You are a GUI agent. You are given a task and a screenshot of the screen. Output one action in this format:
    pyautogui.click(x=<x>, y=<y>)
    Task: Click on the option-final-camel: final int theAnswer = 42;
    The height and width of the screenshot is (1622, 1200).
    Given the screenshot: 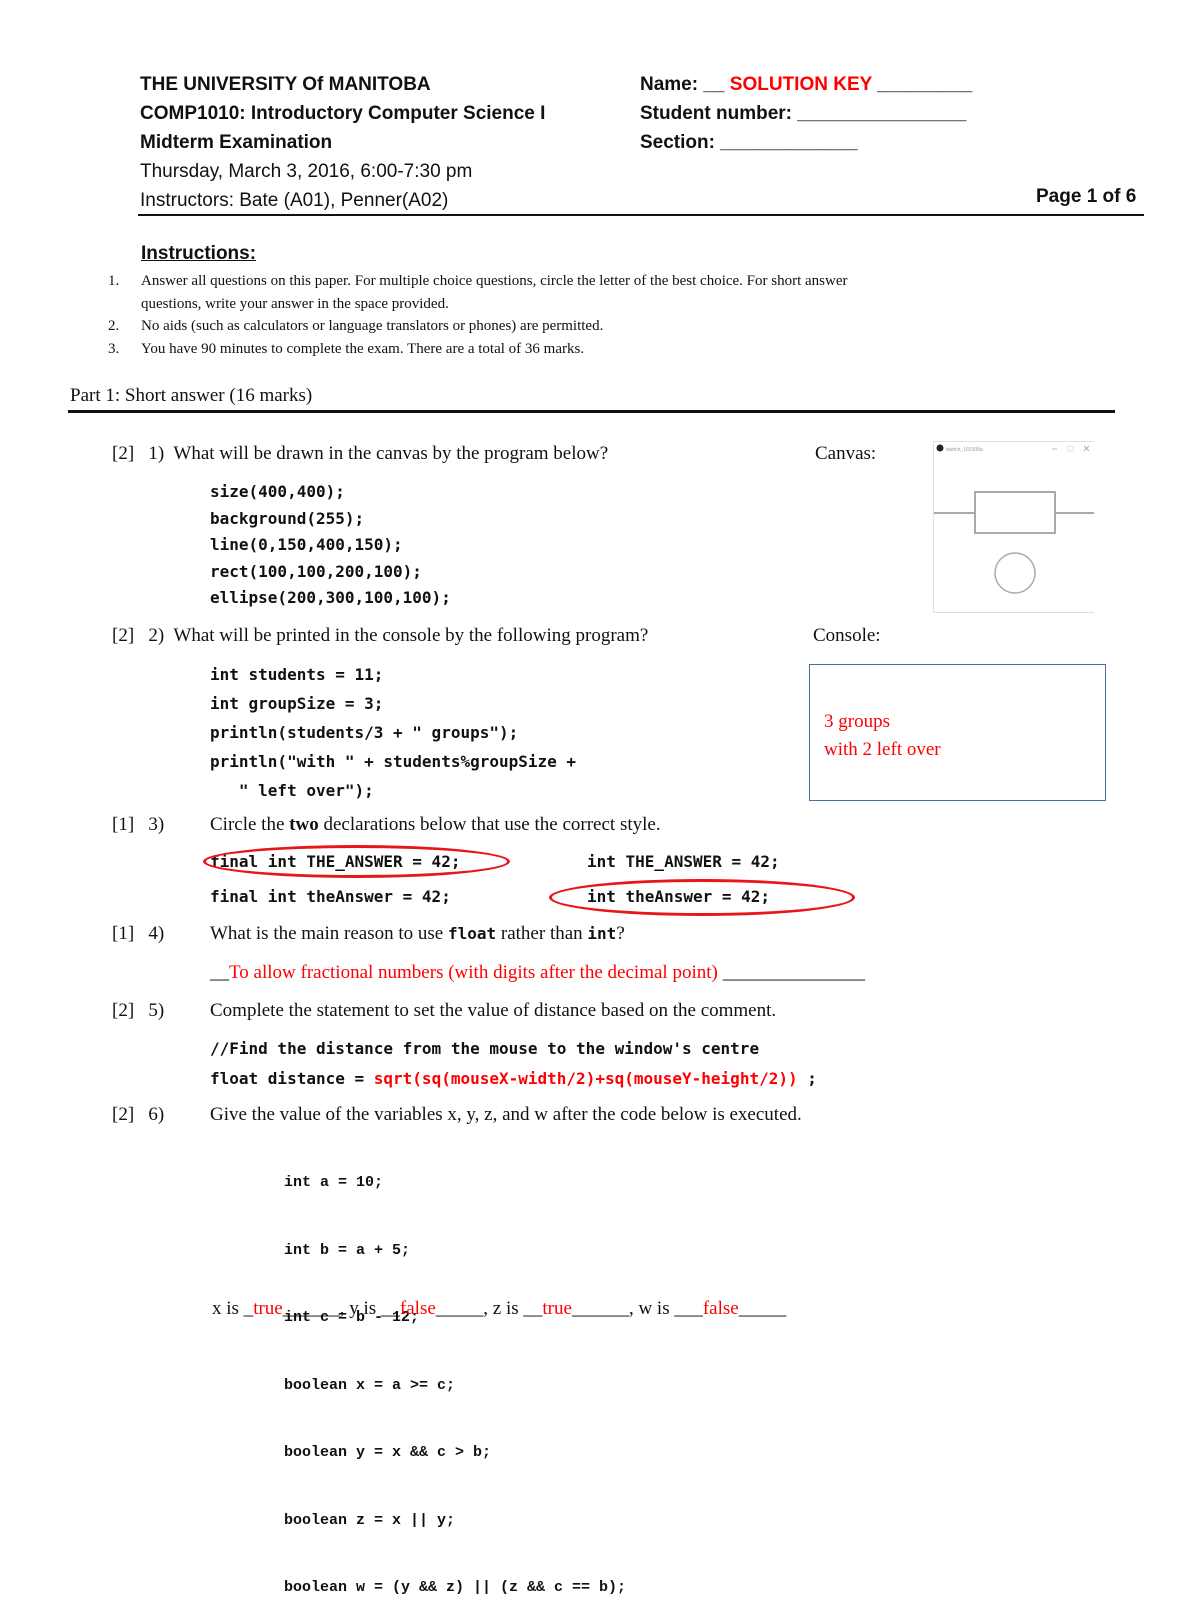 What is the action you would take?
    pyautogui.click(x=330, y=897)
    